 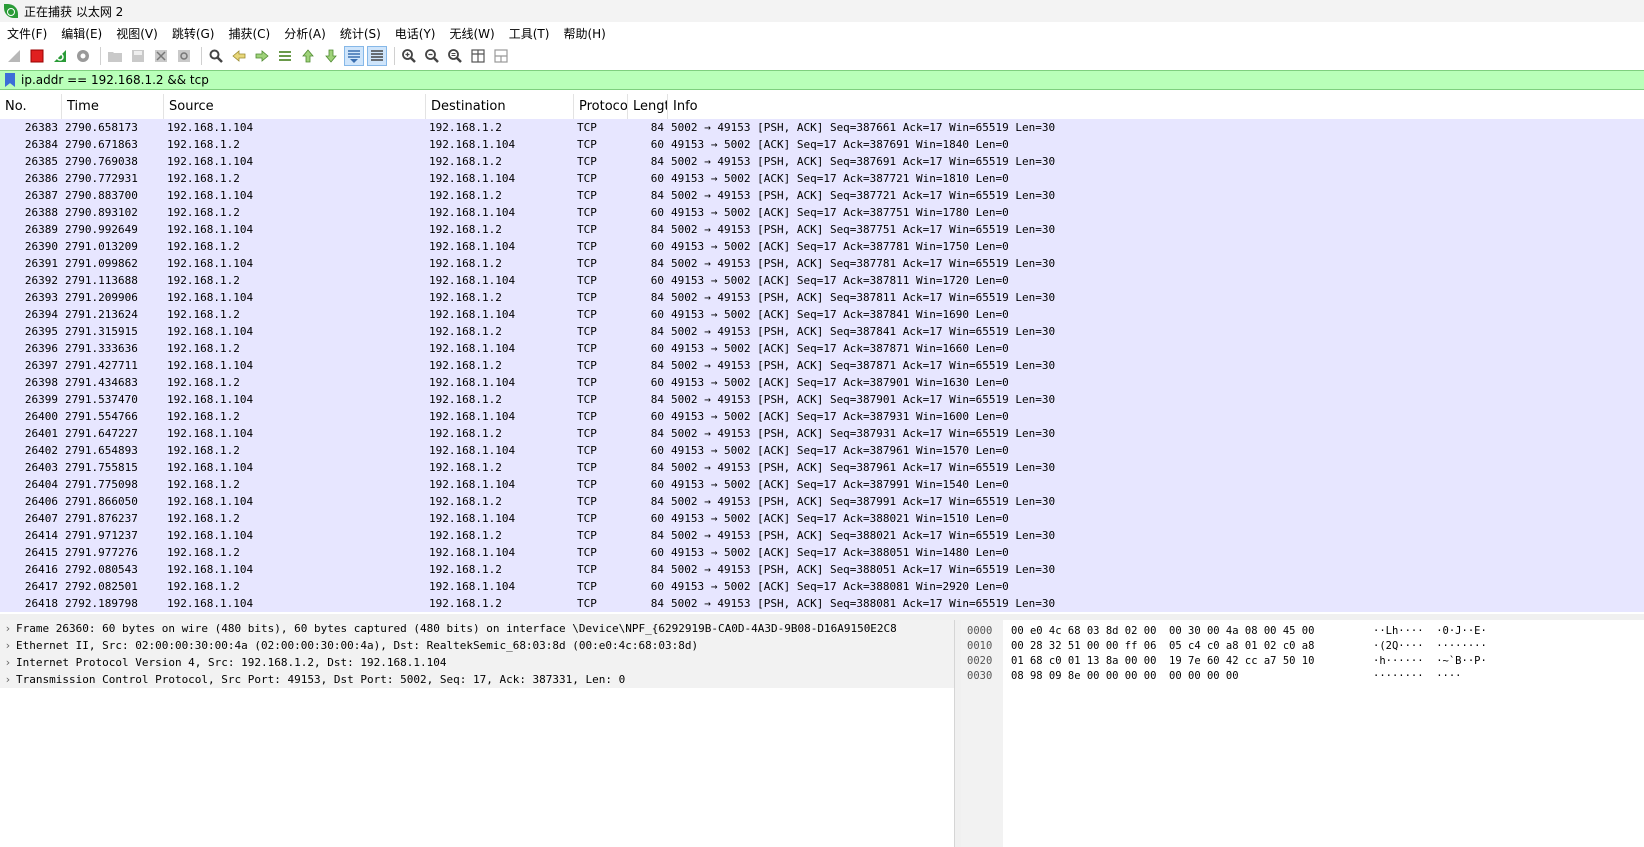 I want to click on menu-tools: 工具(T), so click(x=529, y=33).